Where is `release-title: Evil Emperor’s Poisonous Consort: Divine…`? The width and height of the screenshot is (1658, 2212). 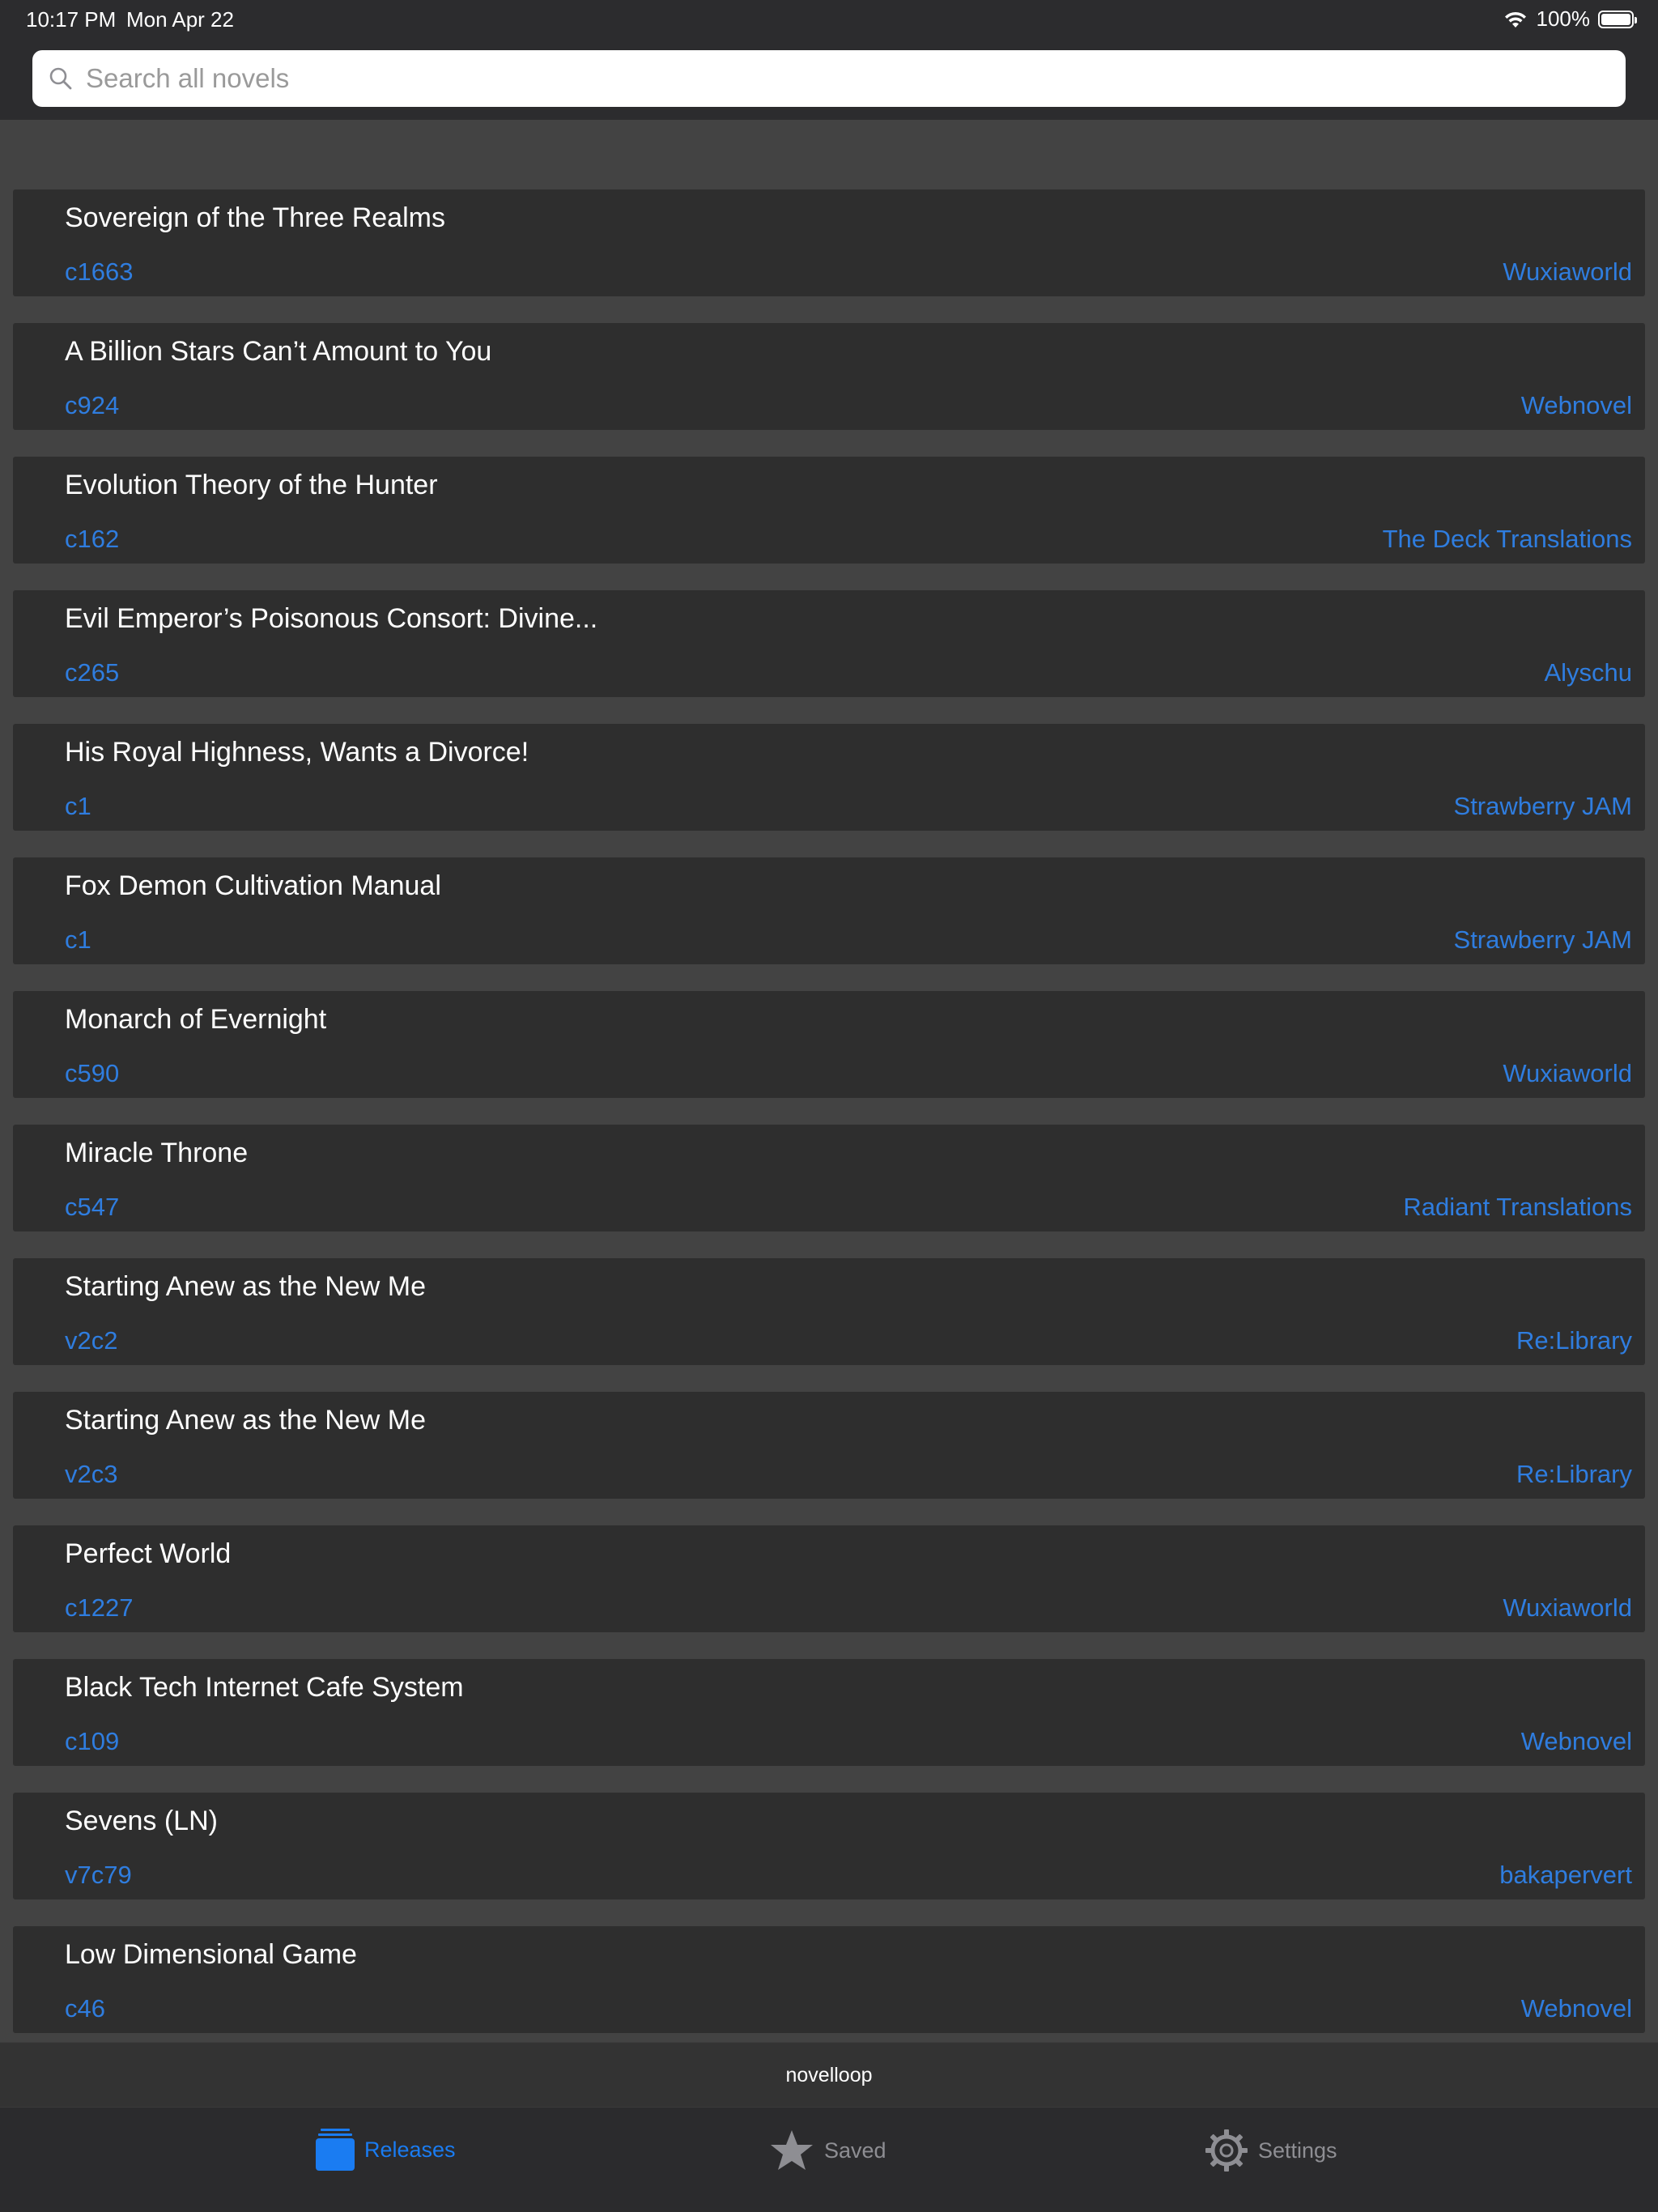 release-title: Evil Emperor’s Poisonous Consort: Divine… is located at coordinates (331, 619).